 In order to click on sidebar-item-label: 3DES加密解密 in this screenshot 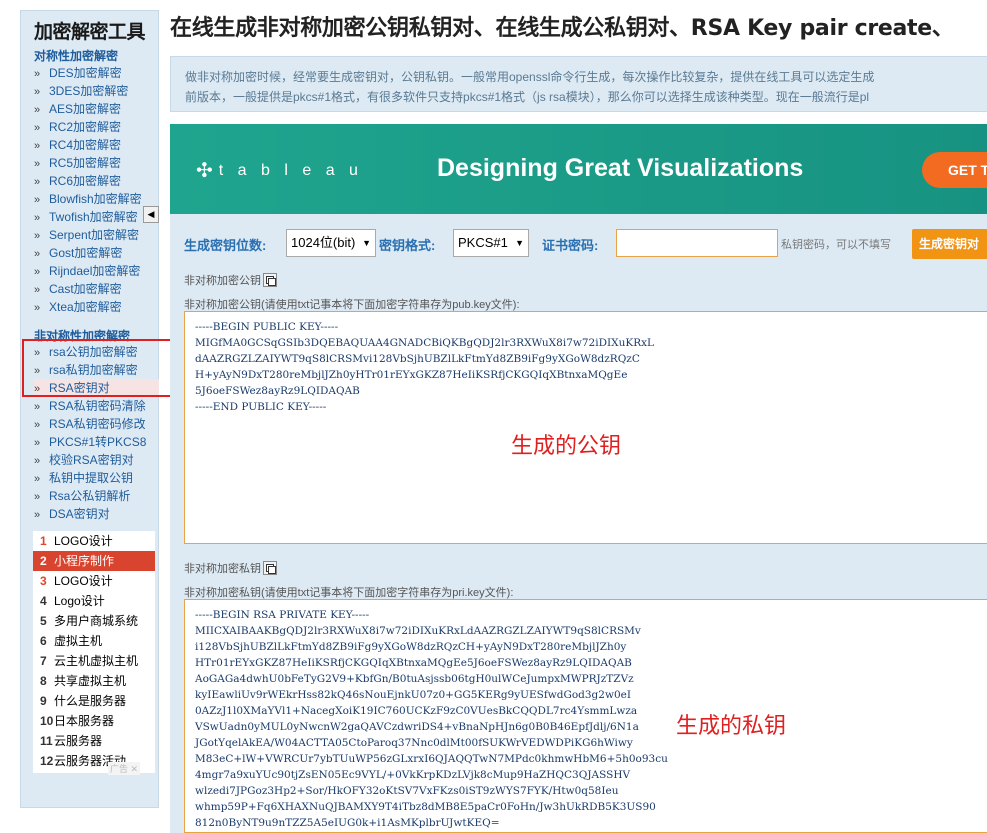, I will do `click(89, 91)`.